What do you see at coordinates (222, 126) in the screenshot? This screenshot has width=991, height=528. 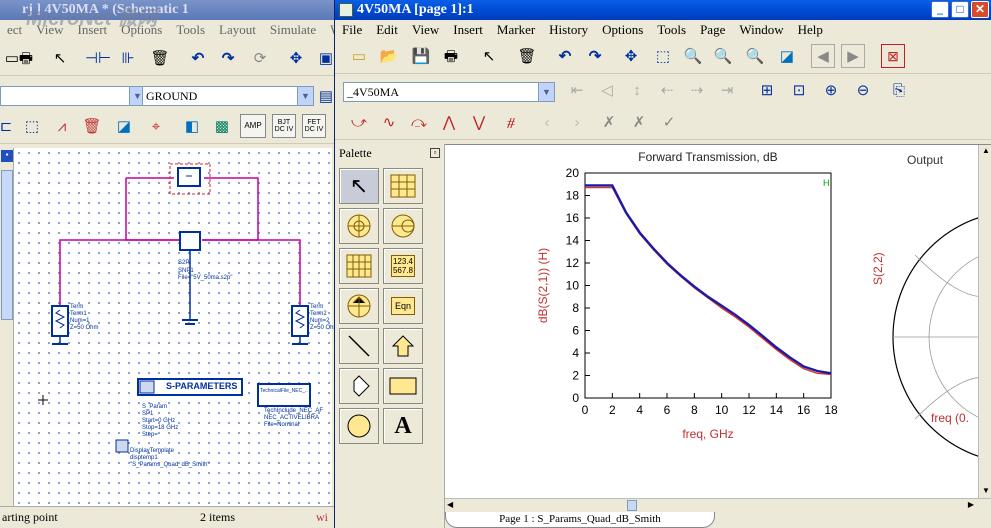 I see `layout-icon: ▩` at bounding box center [222, 126].